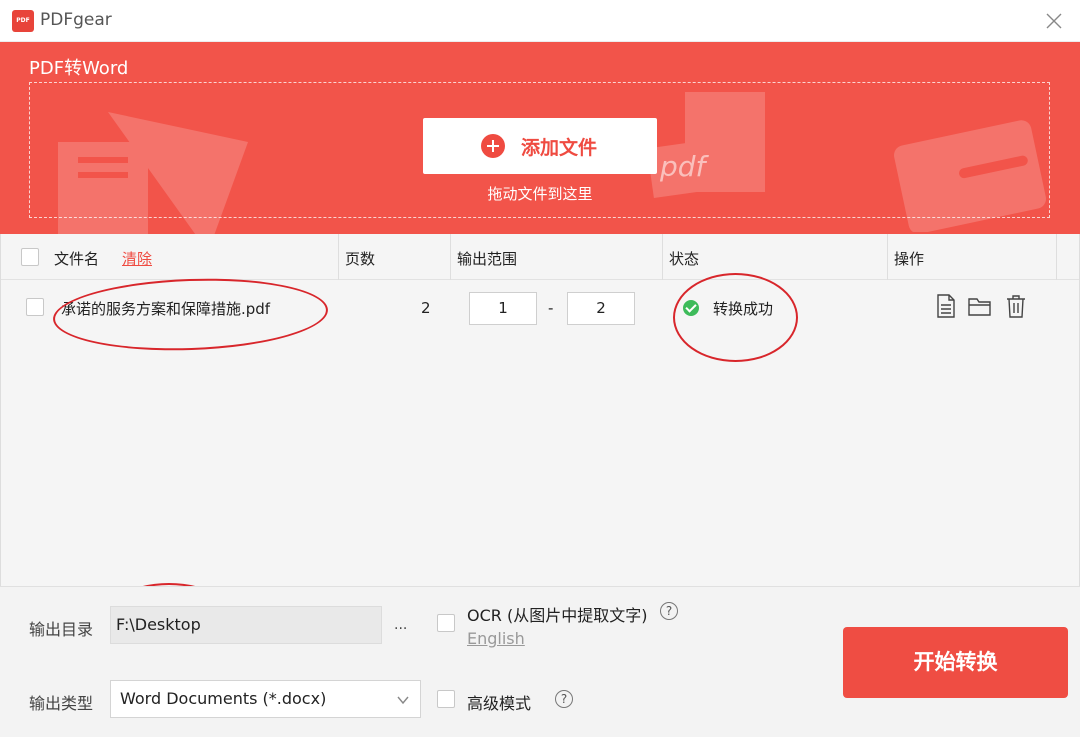 This screenshot has width=1080, height=737. Describe the element at coordinates (1016, 306) in the screenshot. I see `trash-icon` at that location.